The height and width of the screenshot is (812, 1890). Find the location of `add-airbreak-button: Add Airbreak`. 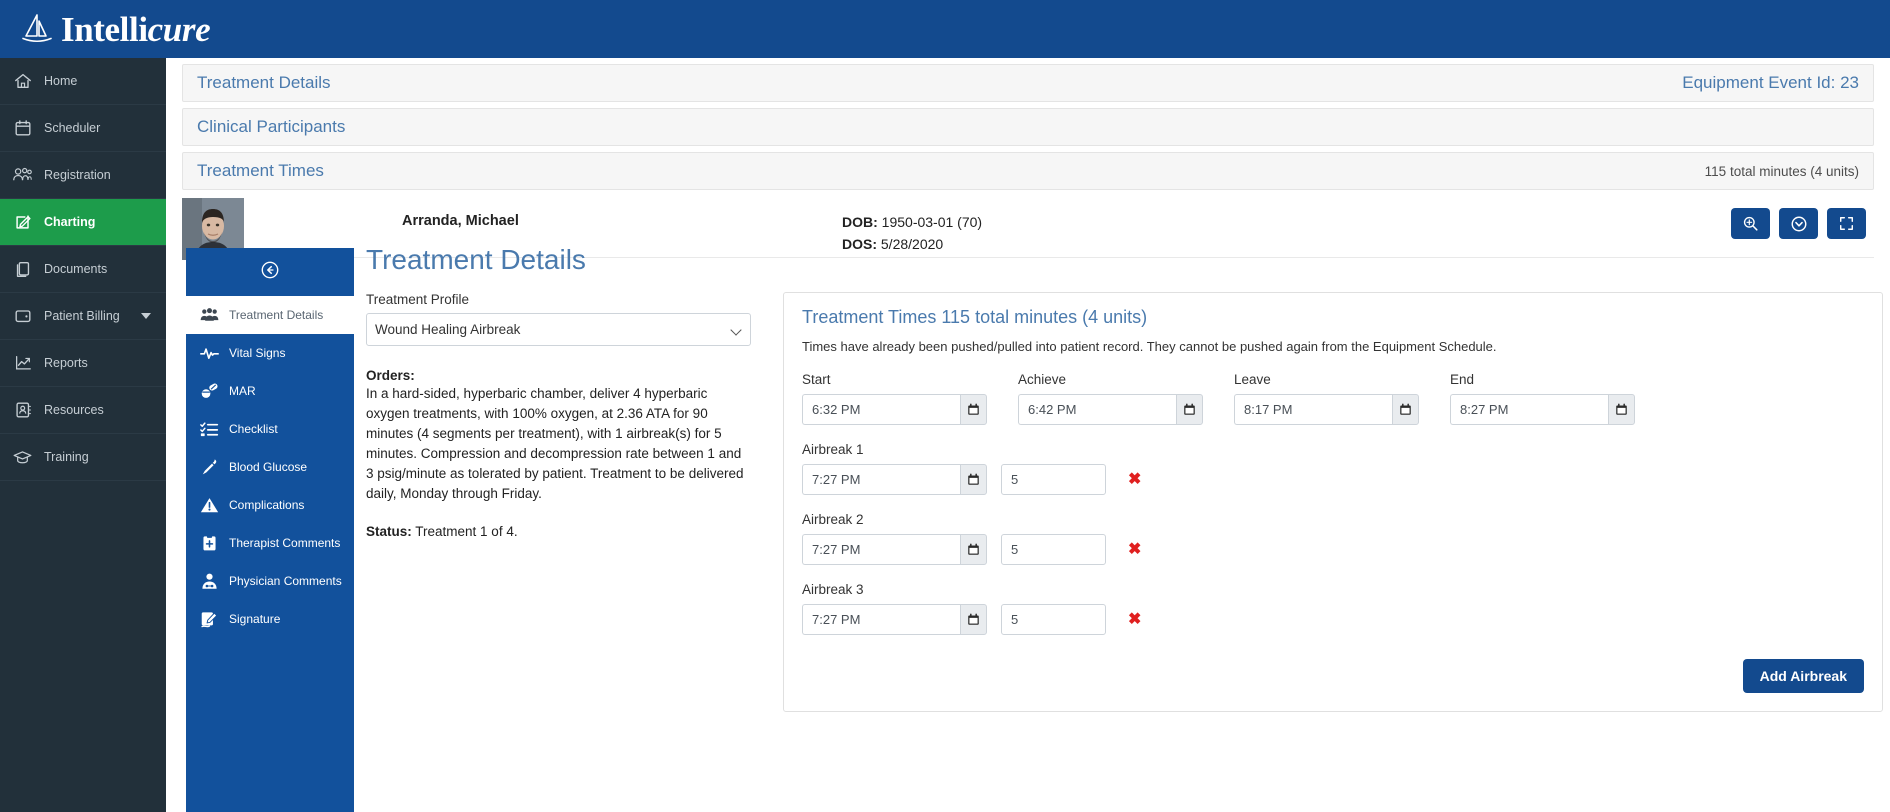

add-airbreak-button: Add Airbreak is located at coordinates (1803, 676).